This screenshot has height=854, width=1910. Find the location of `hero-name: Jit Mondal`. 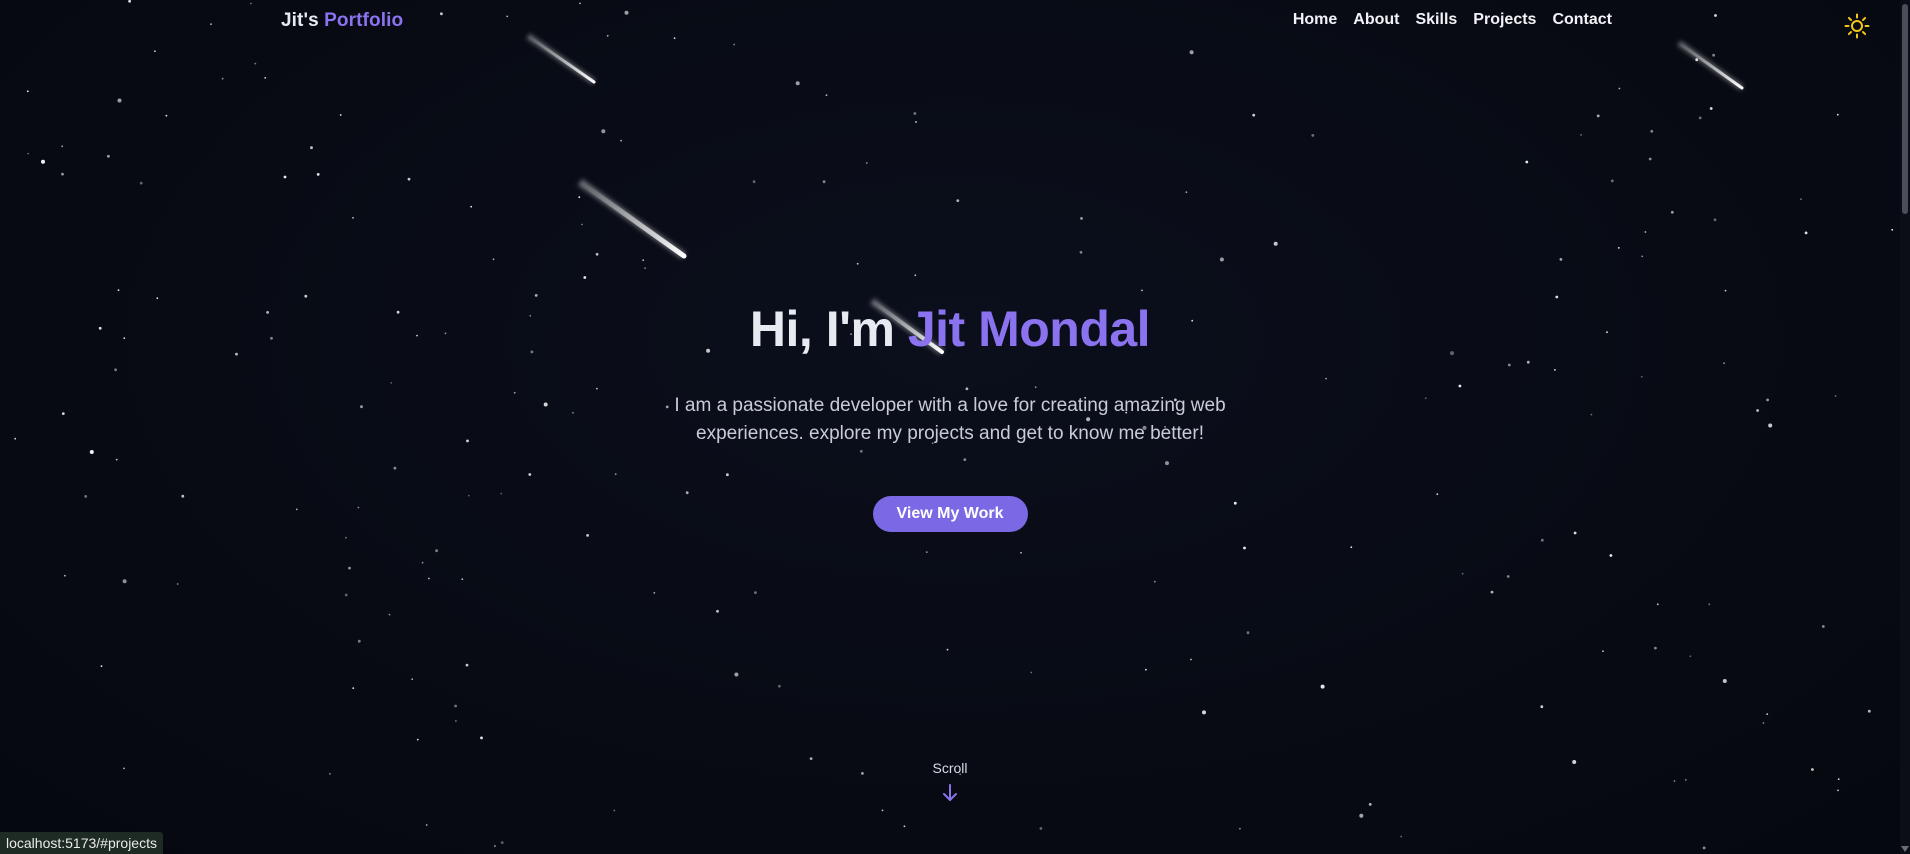

hero-name: Jit Mondal is located at coordinates (1029, 329).